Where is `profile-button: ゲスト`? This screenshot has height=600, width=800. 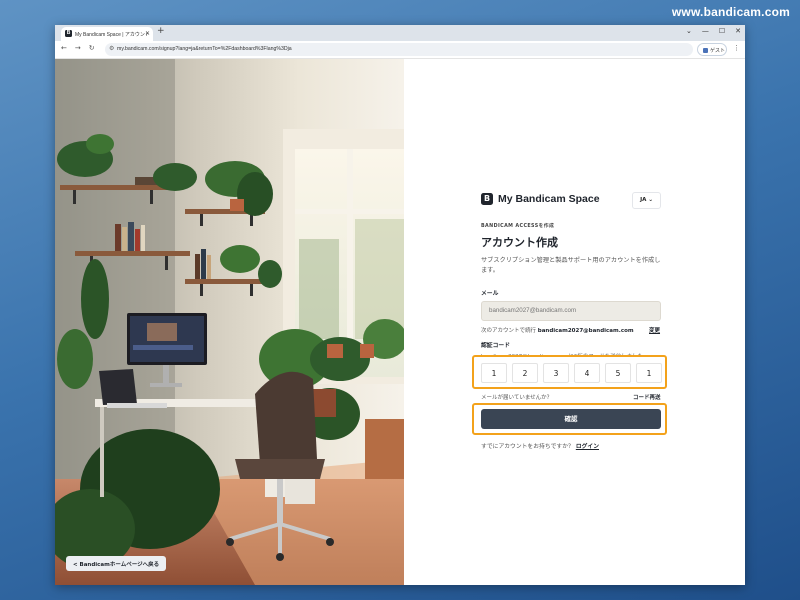
profile-button: ゲスト is located at coordinates (712, 49).